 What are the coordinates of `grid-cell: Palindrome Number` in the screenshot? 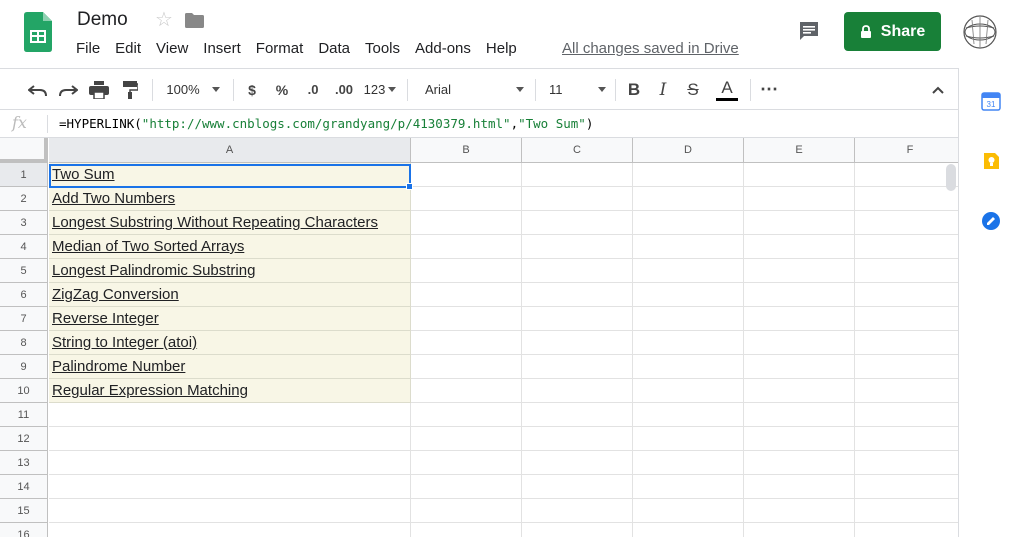 It's located at (230, 367).